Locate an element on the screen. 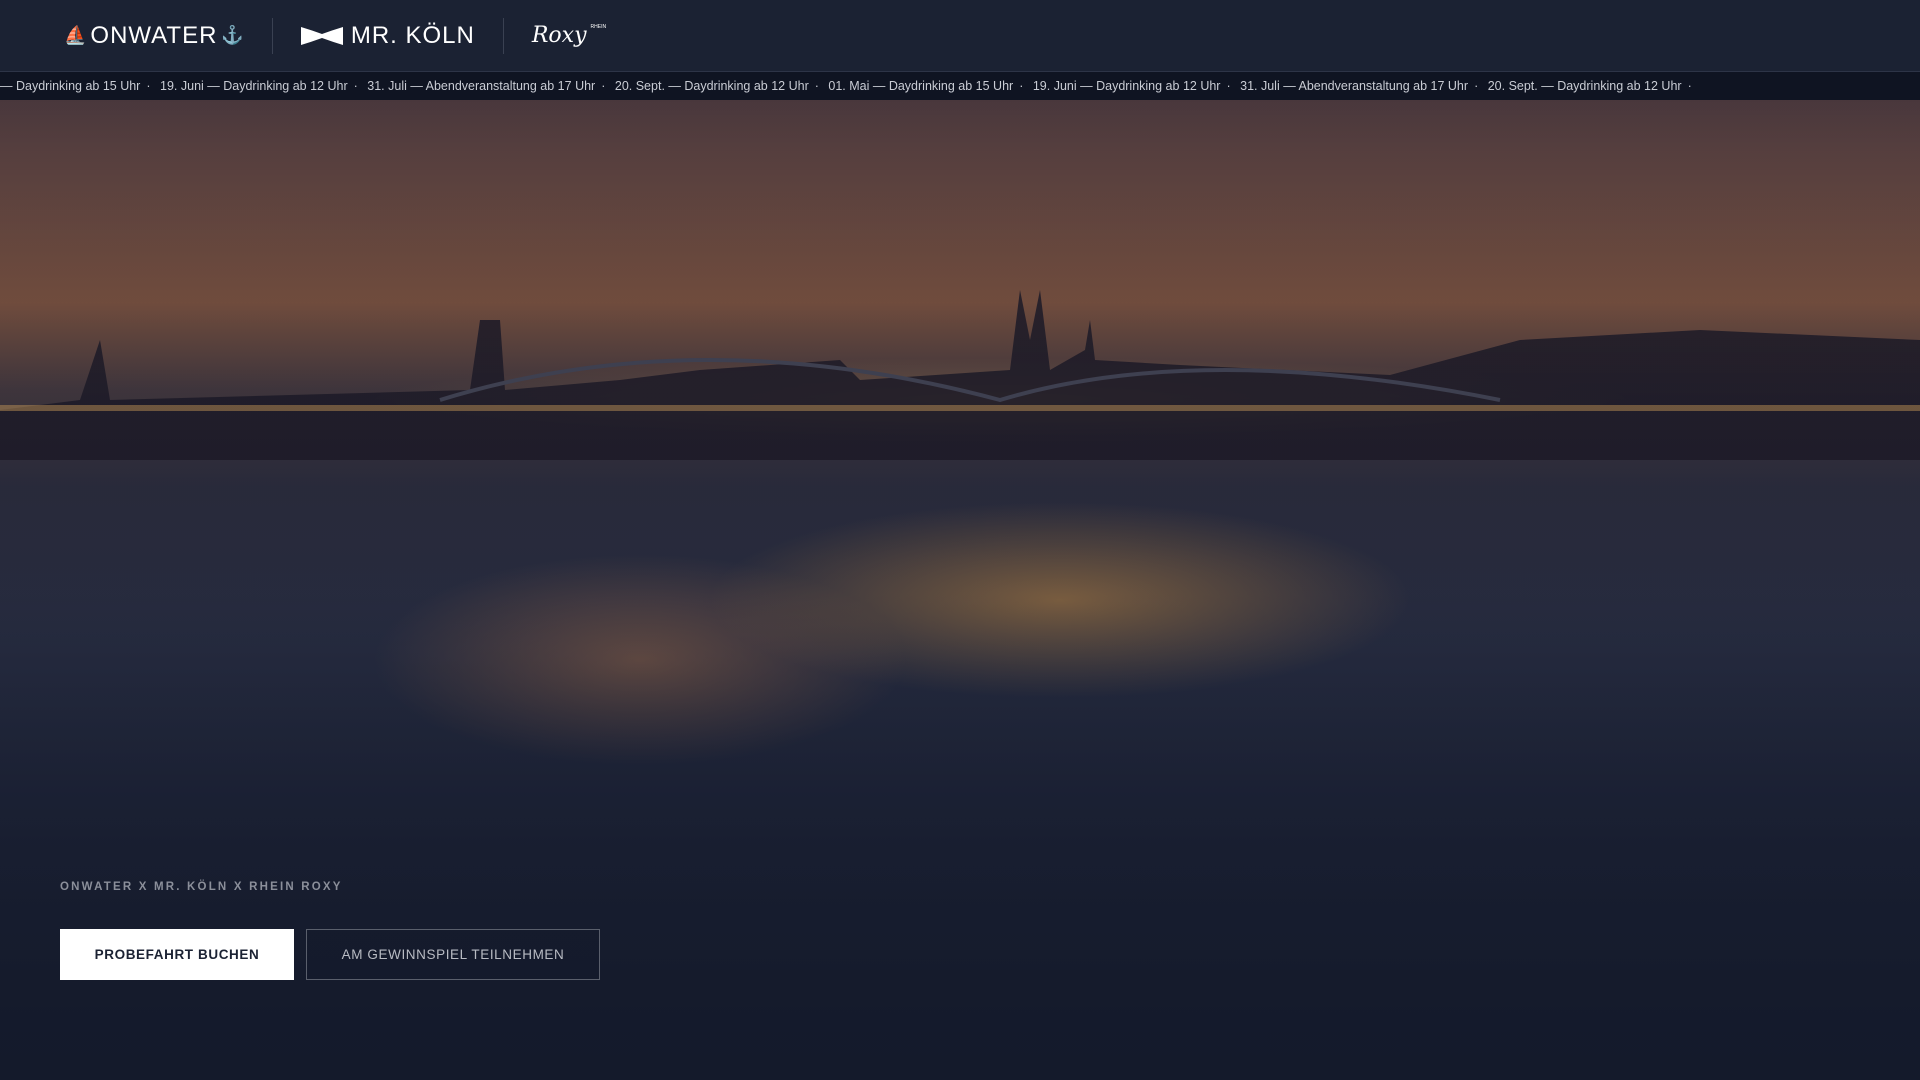  logo-rhein-roxy: Roxy RHEIN is located at coordinates (569, 36).